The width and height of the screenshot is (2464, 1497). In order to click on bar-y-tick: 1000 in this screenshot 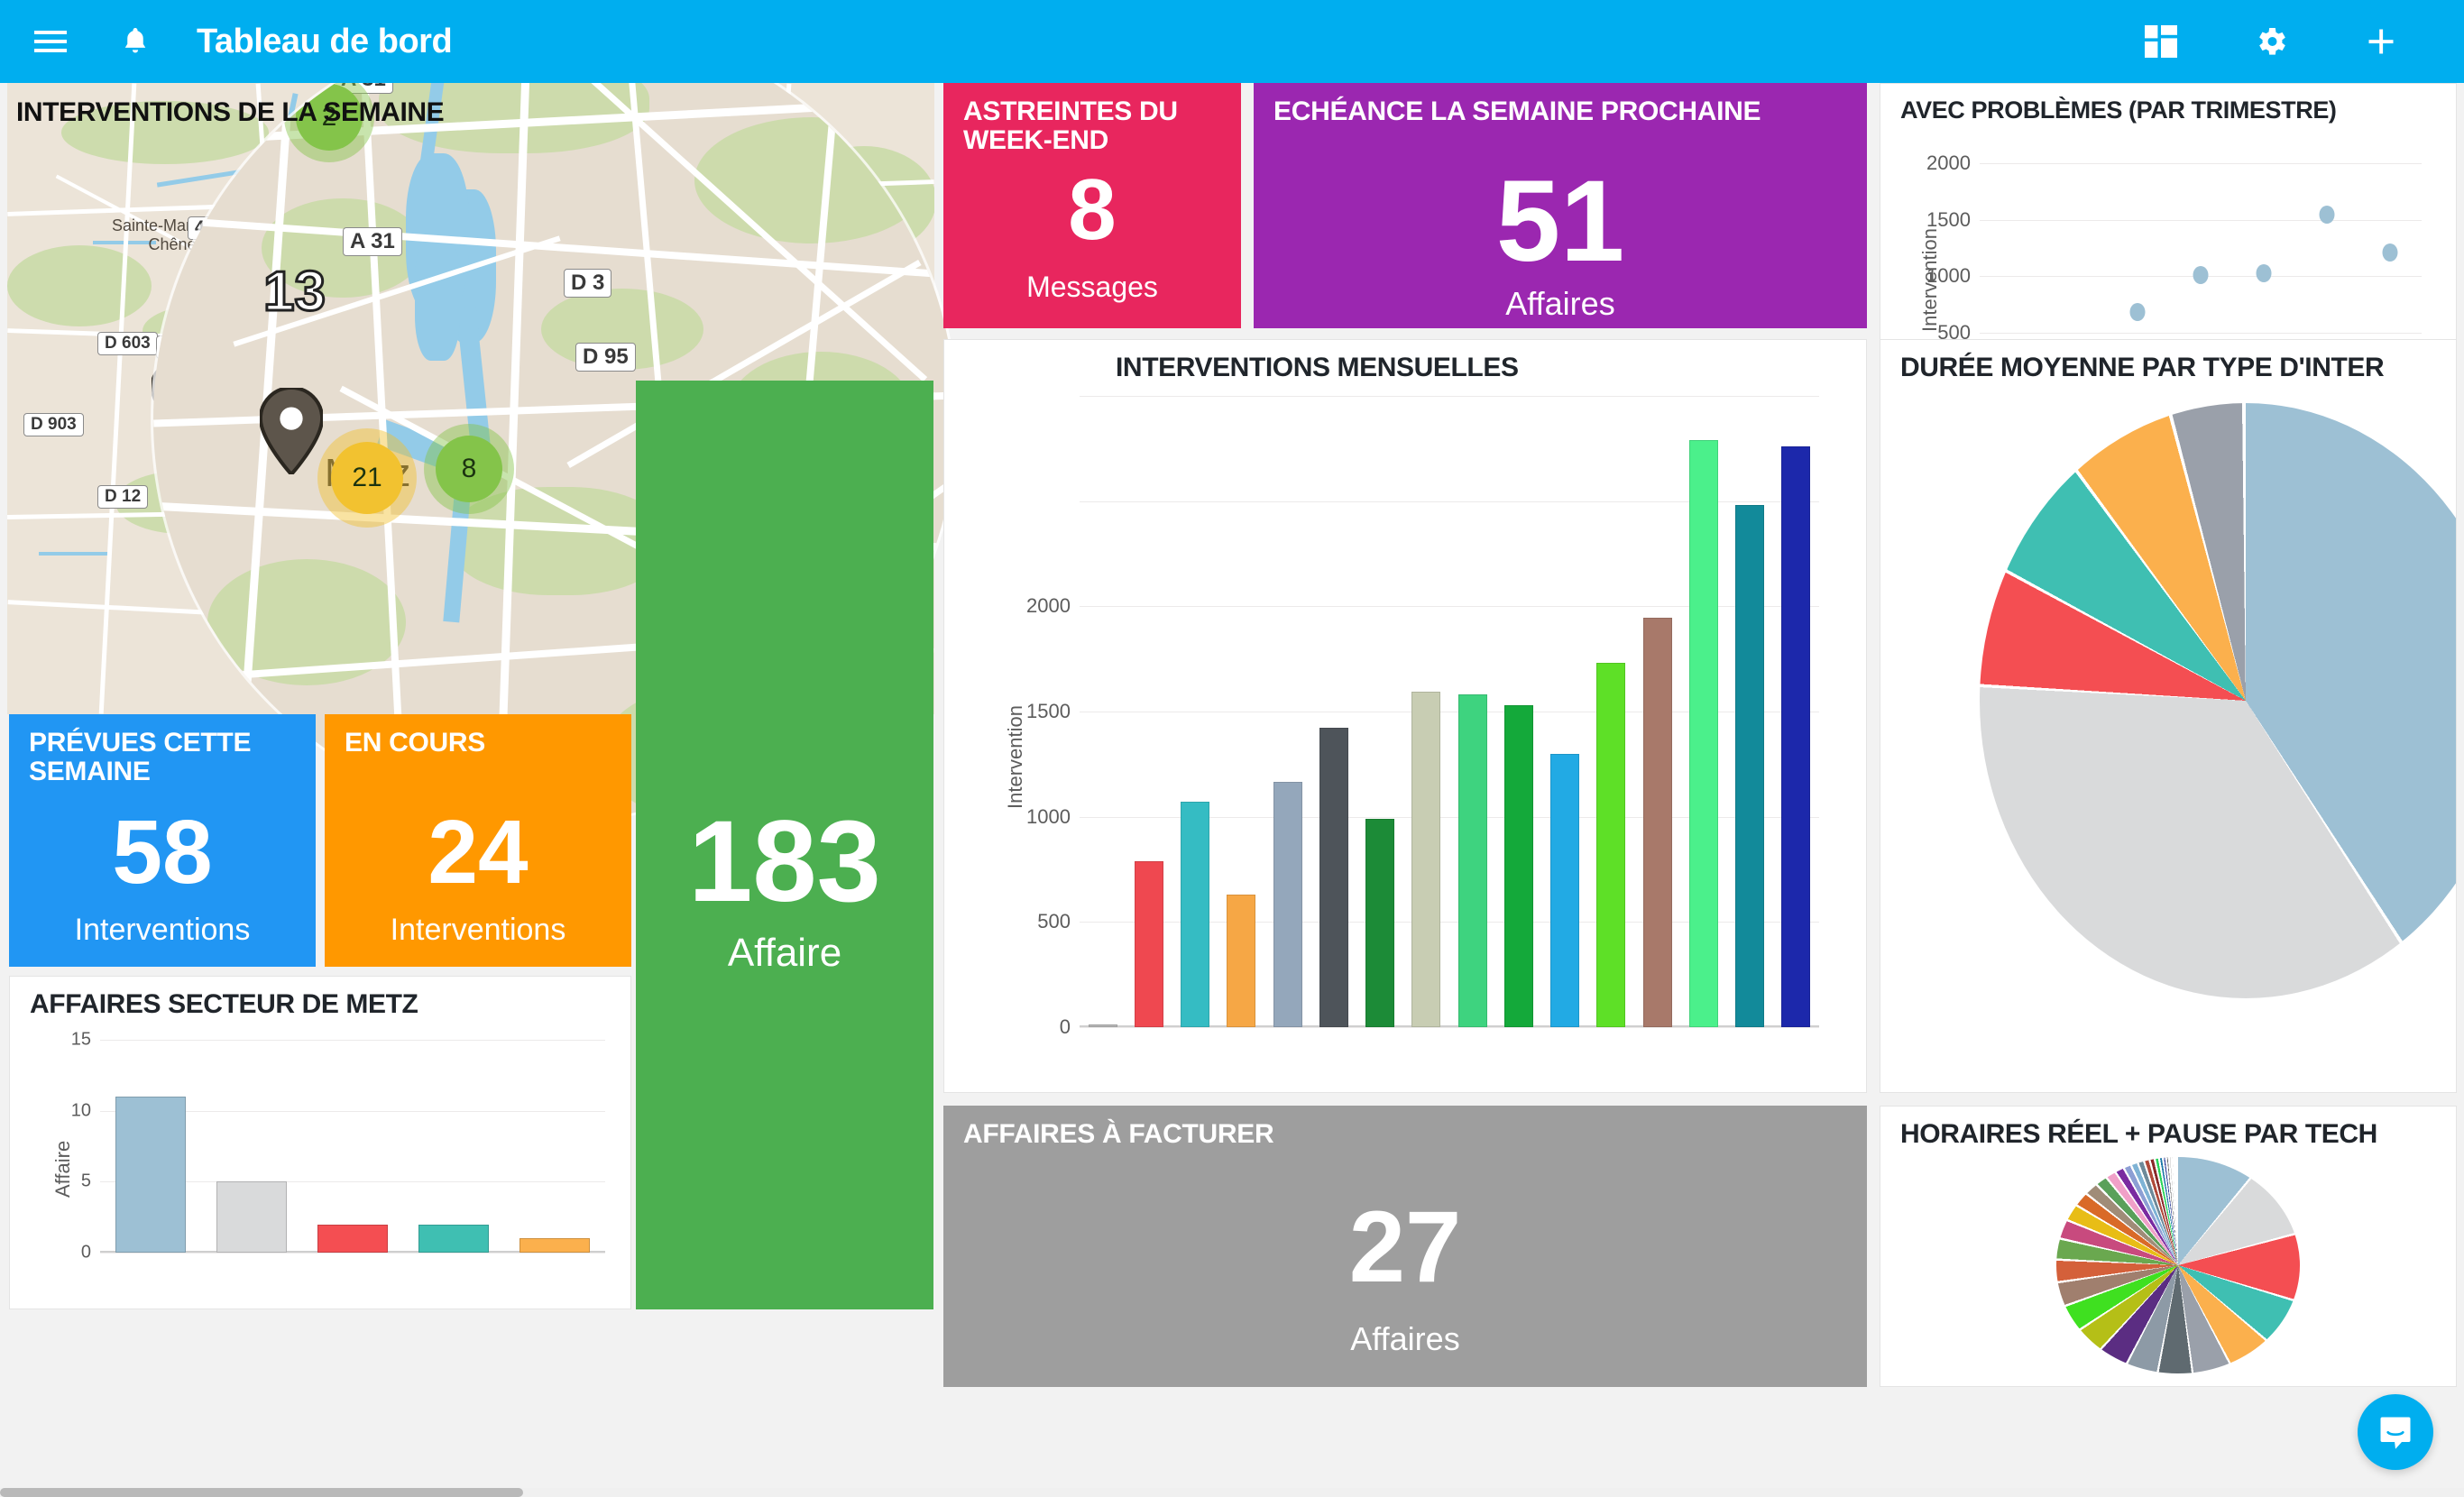, I will do `click(1049, 816)`.